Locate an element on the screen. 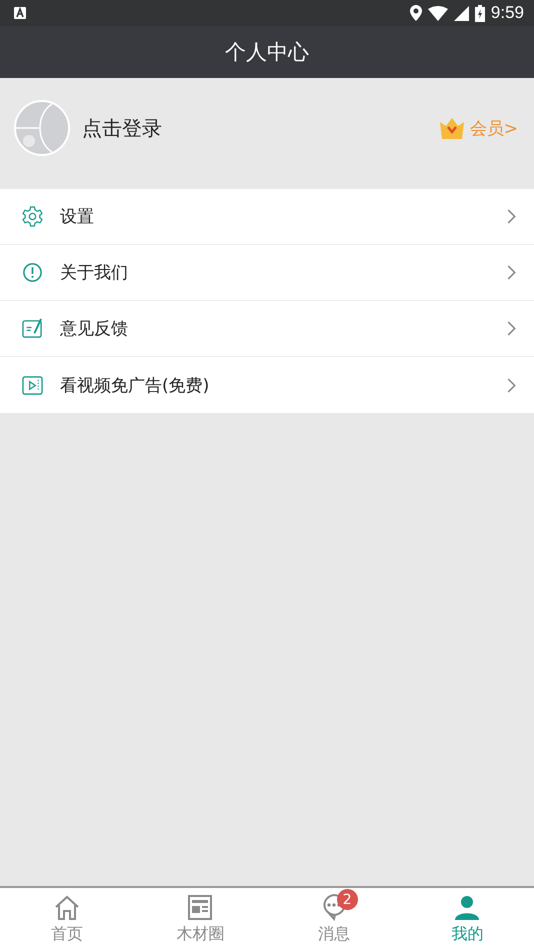  menu-label: 关于我们 is located at coordinates (94, 273).